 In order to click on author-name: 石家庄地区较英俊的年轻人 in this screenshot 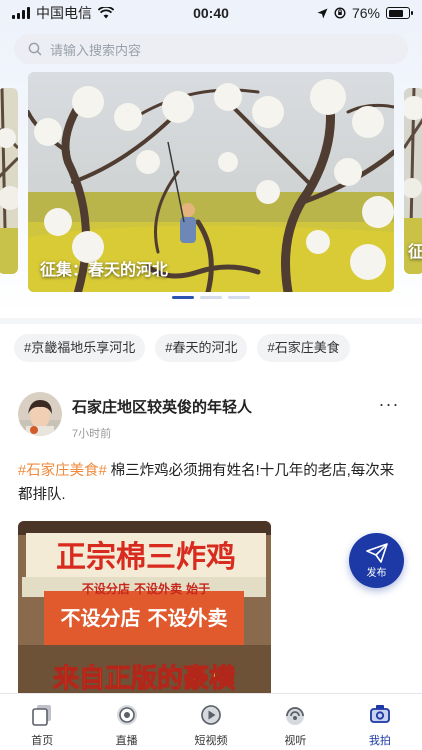, I will do `click(223, 406)`.